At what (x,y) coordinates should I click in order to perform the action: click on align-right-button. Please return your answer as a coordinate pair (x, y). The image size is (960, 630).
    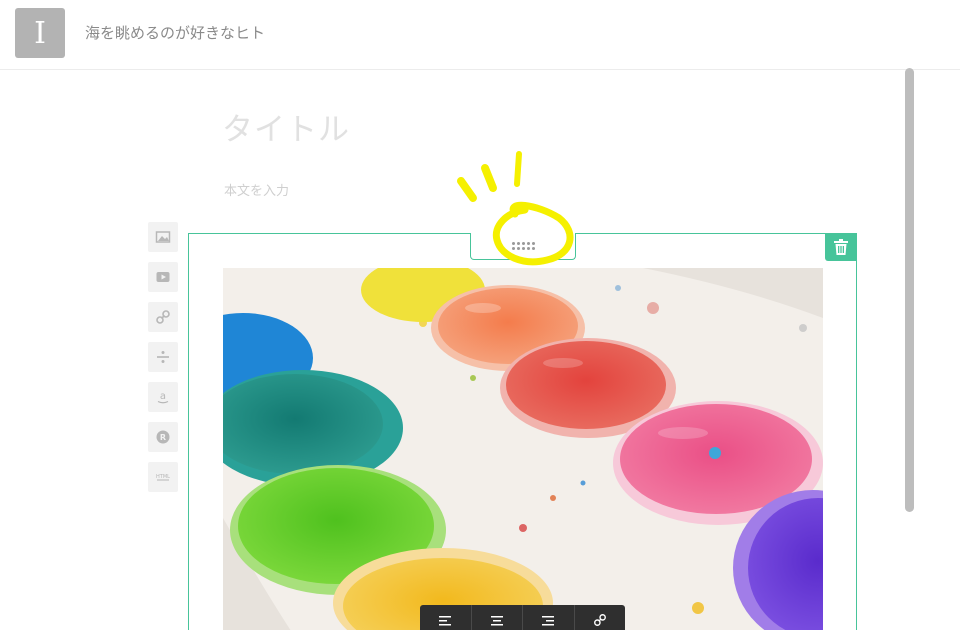
    Looking at the image, I should click on (549, 617).